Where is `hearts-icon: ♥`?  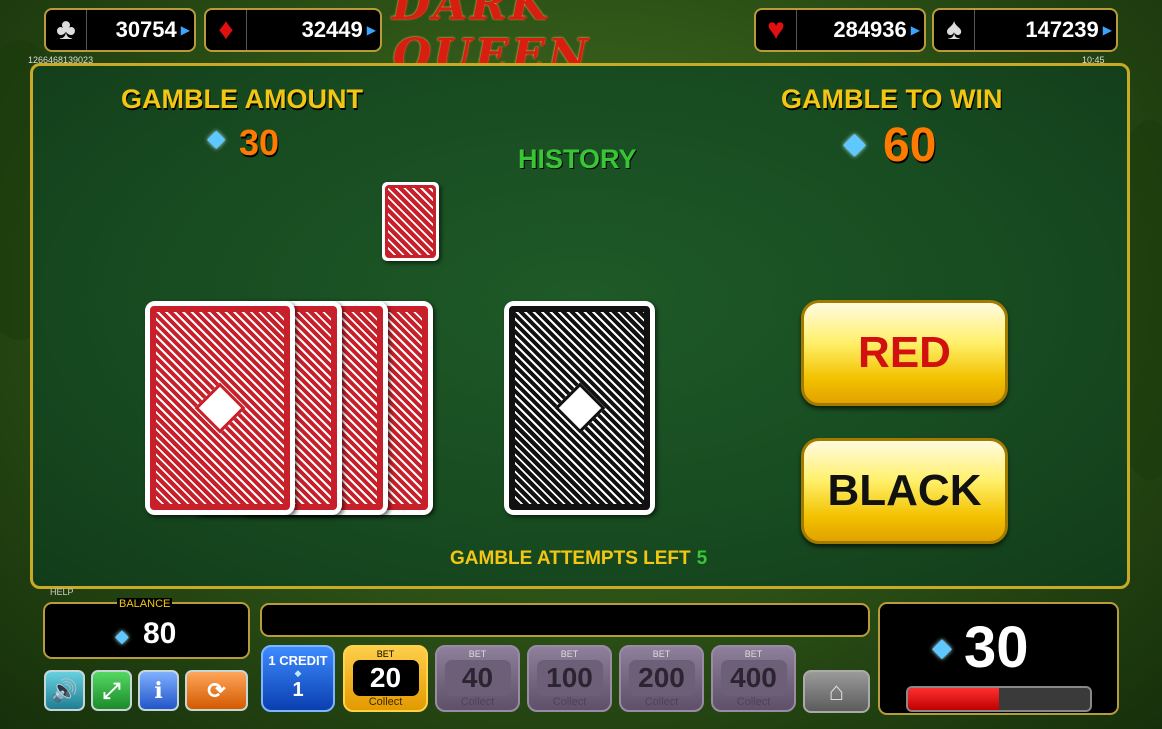
hearts-icon: ♥ is located at coordinates (776, 30).